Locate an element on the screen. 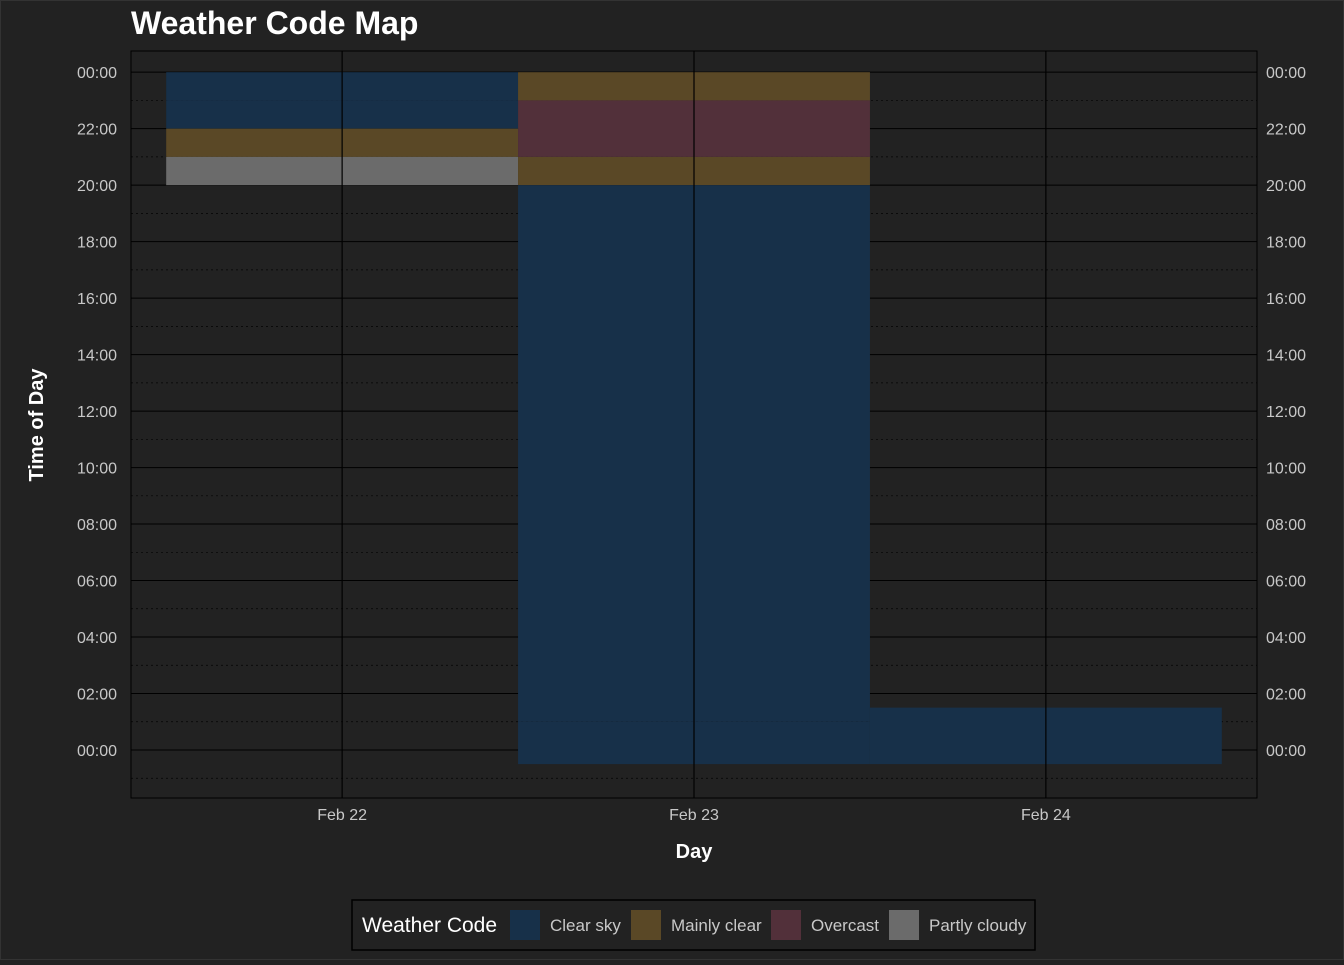  x-tick-label: Feb 22 is located at coordinates (342, 815).